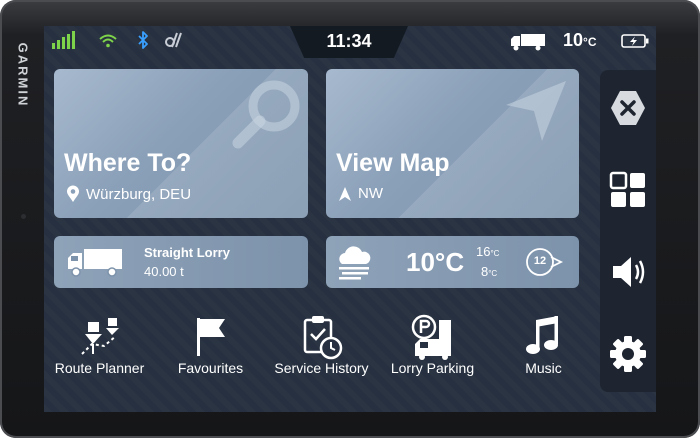 This screenshot has width=700, height=438. What do you see at coordinates (63, 40) in the screenshot?
I see `signal-bars-icon` at bounding box center [63, 40].